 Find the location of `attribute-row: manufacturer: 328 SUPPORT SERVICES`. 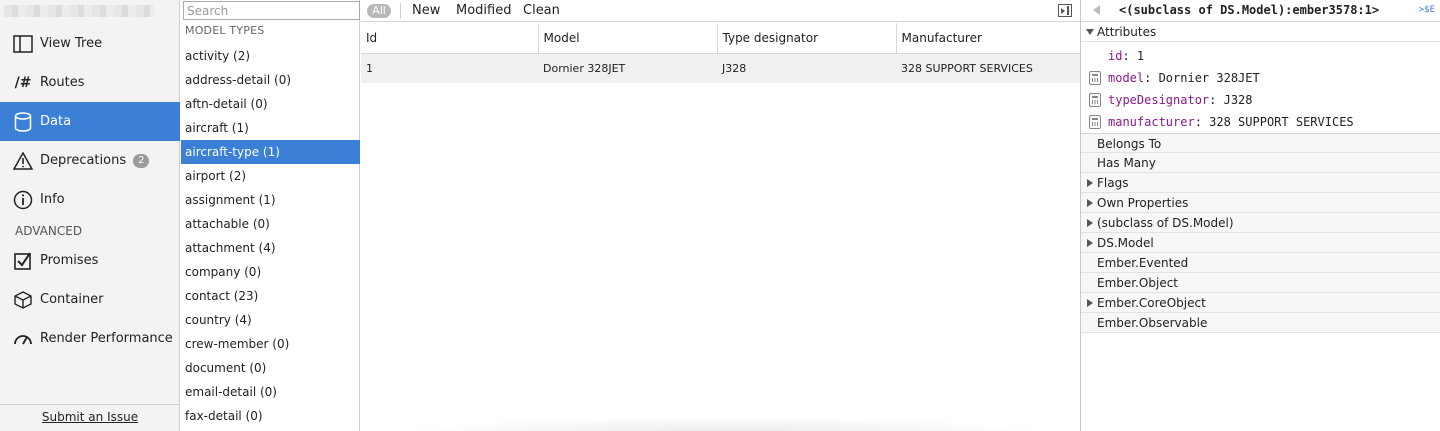

attribute-row: manufacturer: 328 SUPPORT SERVICES is located at coordinates (1260, 122).